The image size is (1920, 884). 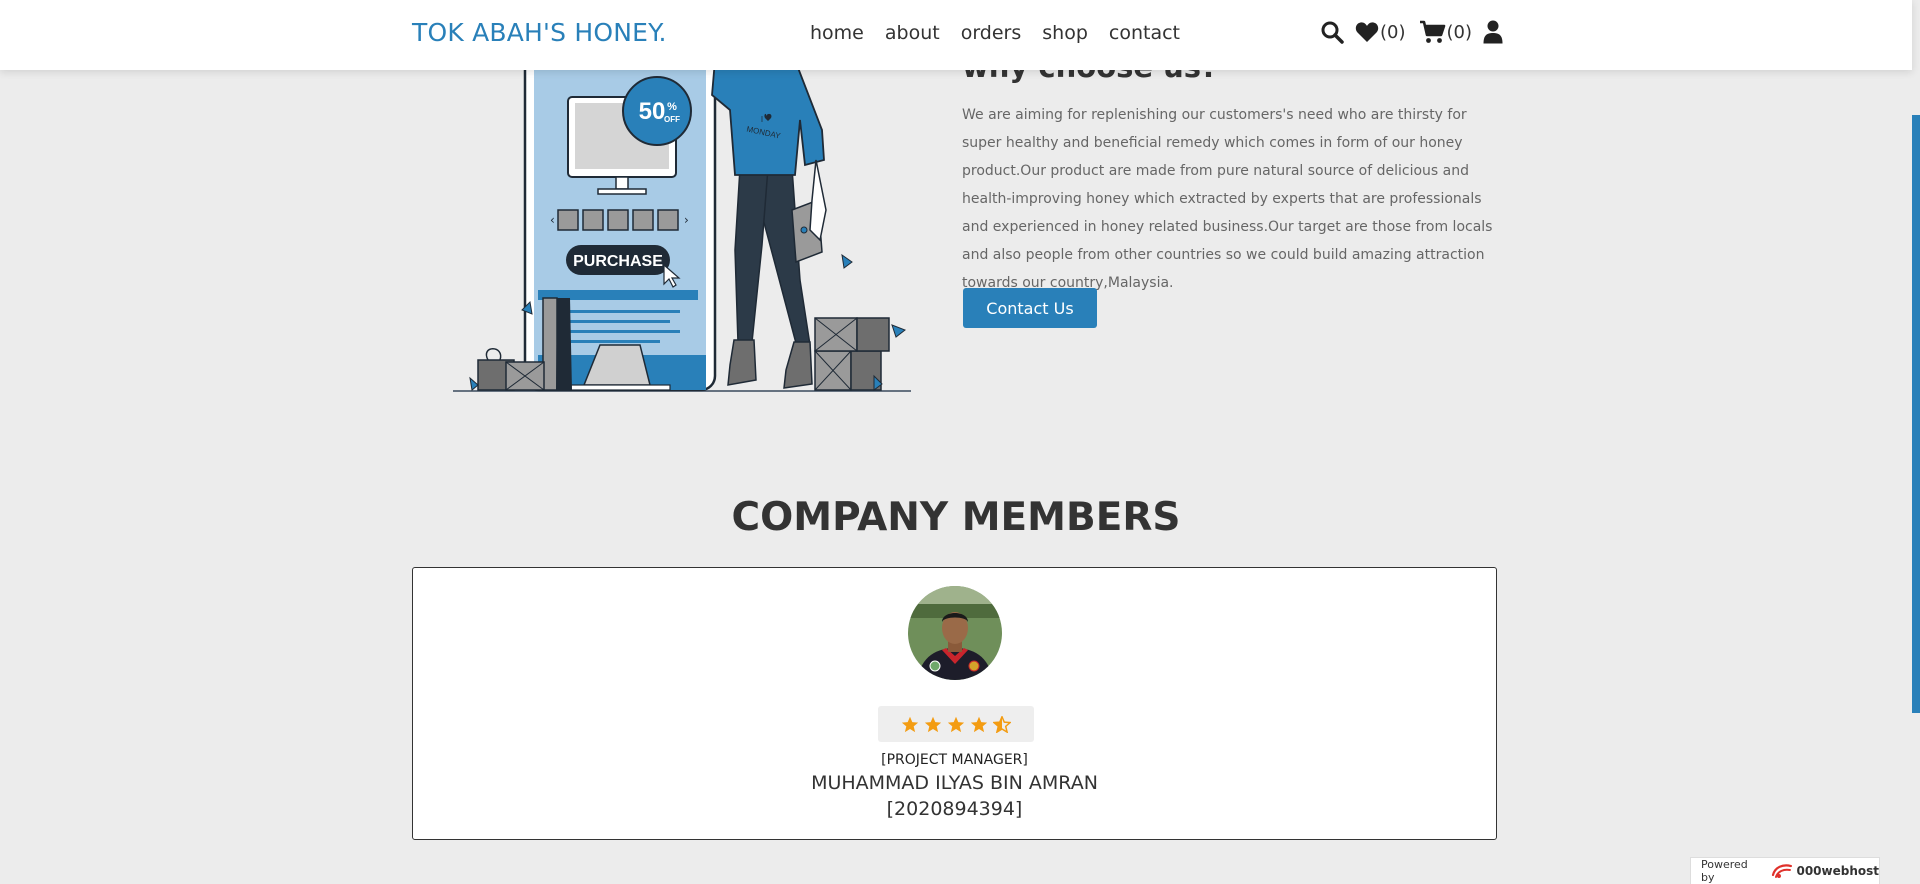 I want to click on webhost-logo-icon, so click(x=1781, y=871).